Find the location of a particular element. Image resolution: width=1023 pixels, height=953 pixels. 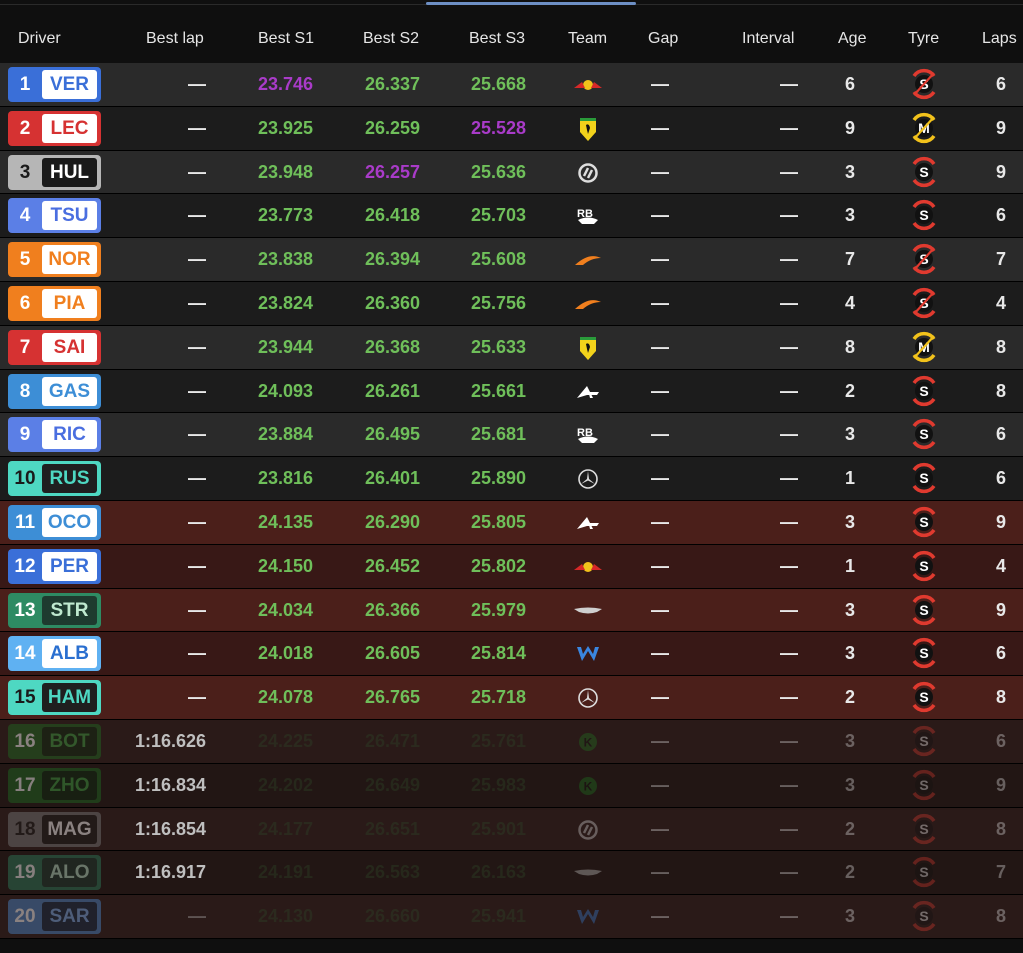

driver-badge: 14 ALB is located at coordinates (54, 654).